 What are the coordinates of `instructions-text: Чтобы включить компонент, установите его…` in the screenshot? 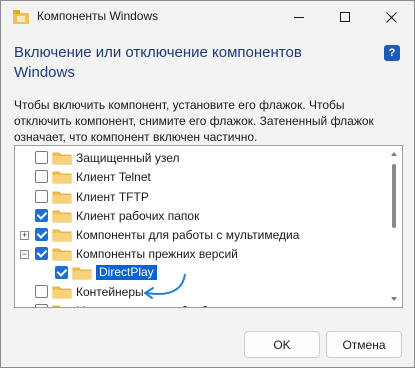 It's located at (194, 121).